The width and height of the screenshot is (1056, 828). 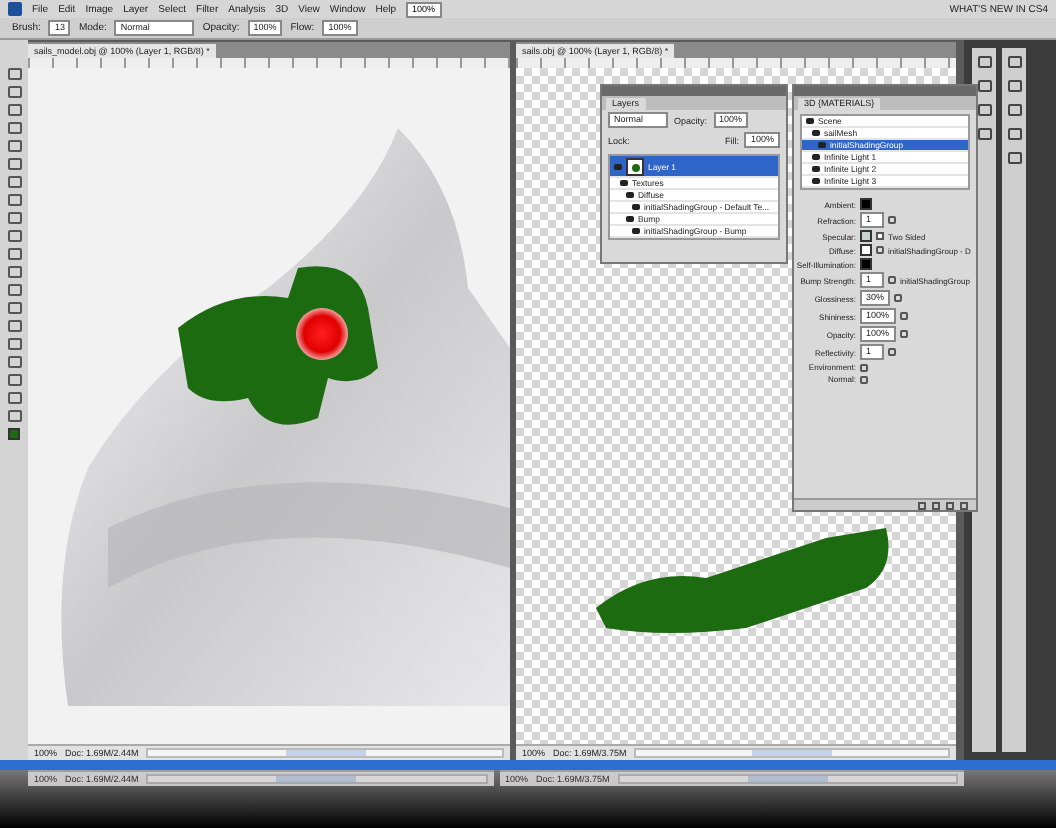 I want to click on checkbox, so click(x=880, y=236).